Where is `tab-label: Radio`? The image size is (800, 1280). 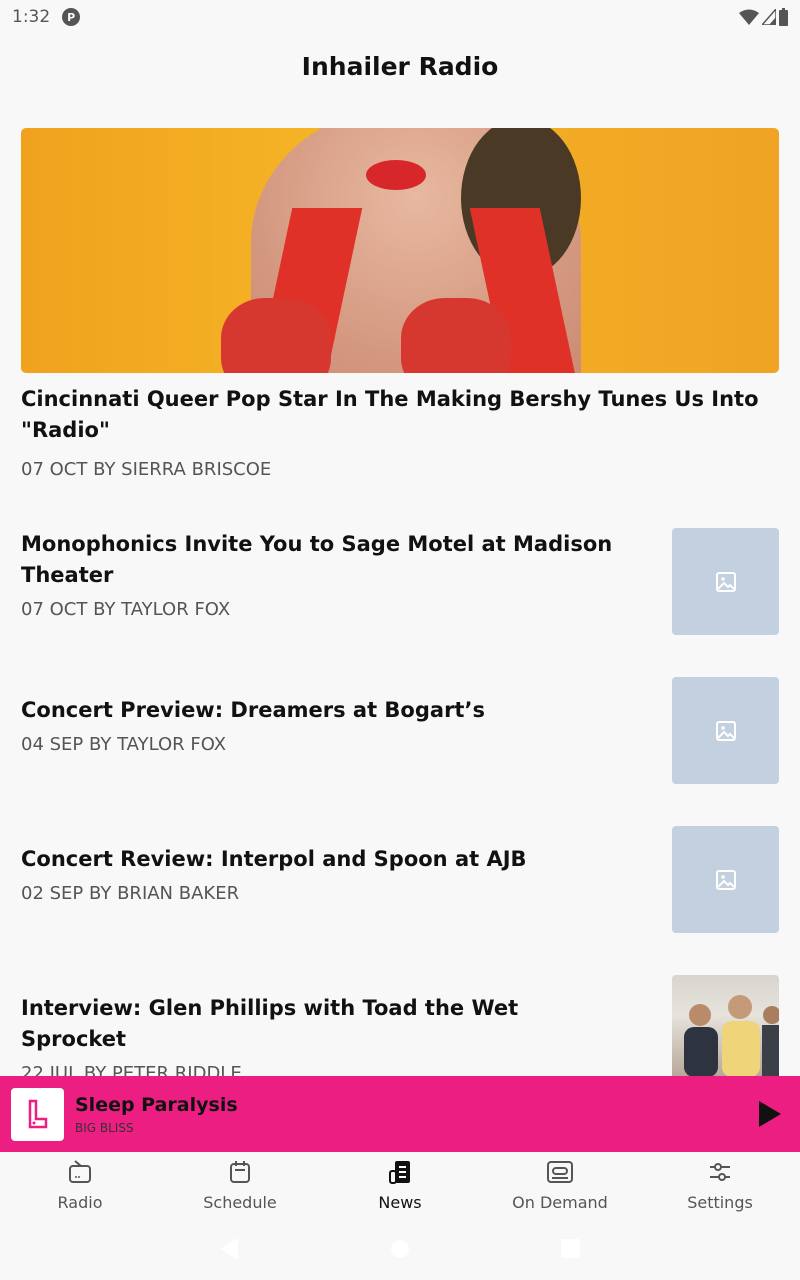
tab-label: Radio is located at coordinates (80, 1202).